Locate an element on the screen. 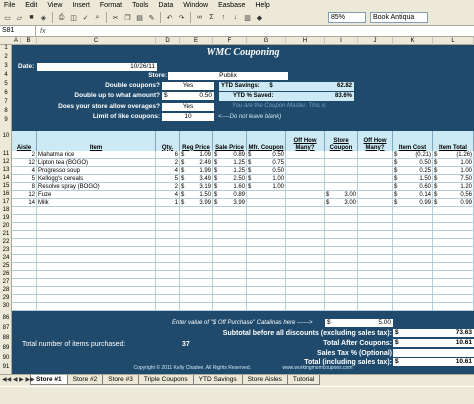  row-header: 11 is located at coordinates (6, 154).